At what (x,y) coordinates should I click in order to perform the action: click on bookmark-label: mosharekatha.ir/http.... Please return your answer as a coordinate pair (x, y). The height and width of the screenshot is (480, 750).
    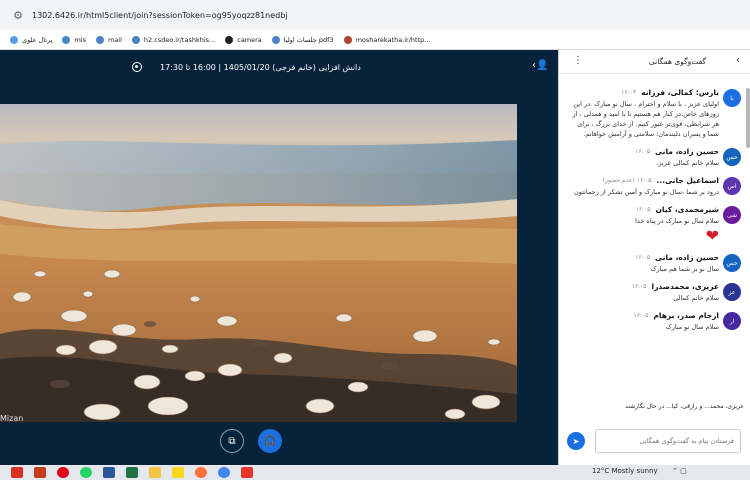
    Looking at the image, I should click on (393, 39).